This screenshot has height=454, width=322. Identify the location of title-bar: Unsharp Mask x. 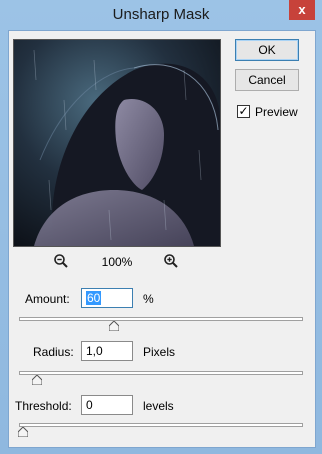
(161, 15).